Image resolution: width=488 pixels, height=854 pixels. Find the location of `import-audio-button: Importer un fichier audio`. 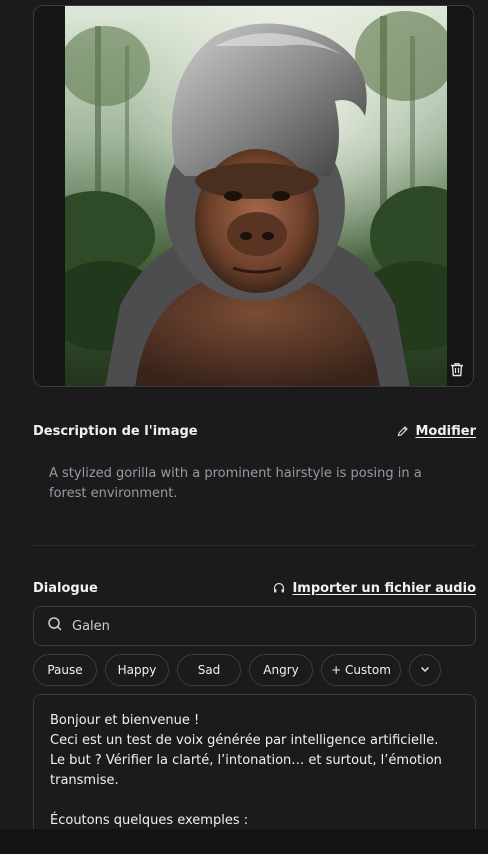

import-audio-button: Importer un fichier audio is located at coordinates (374, 588).